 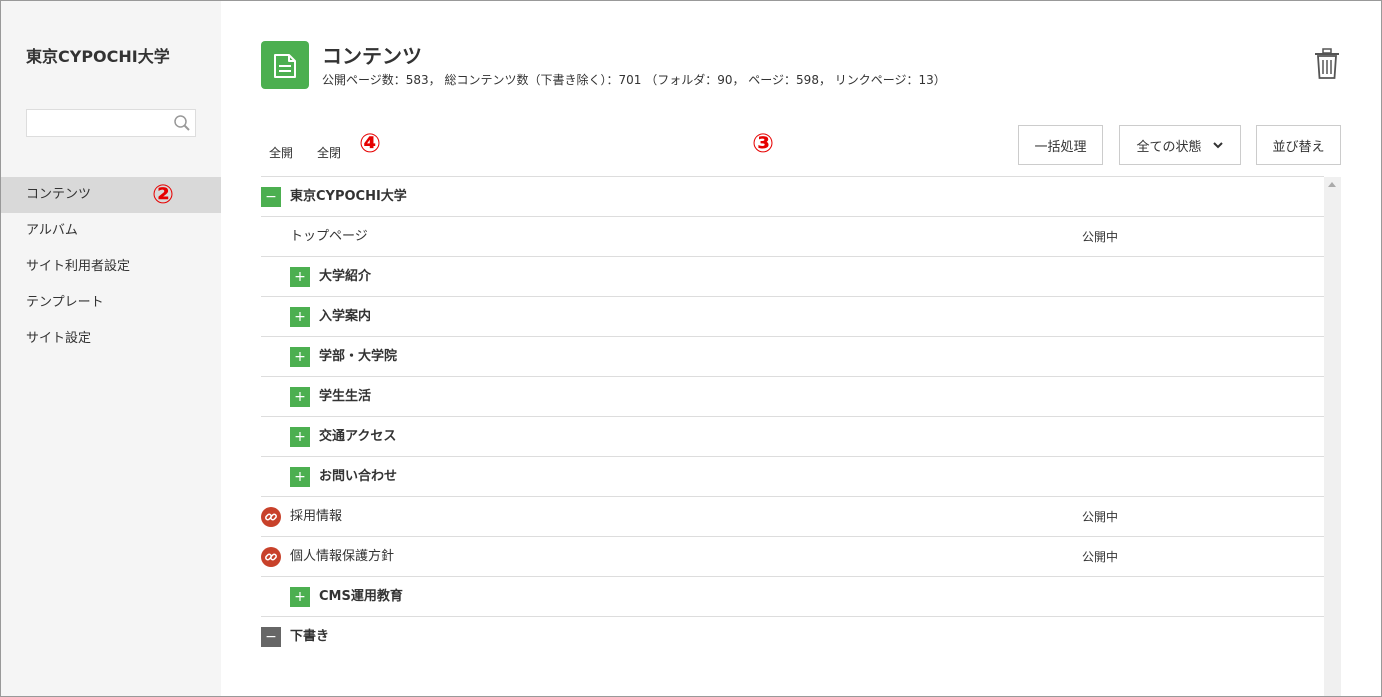 I want to click on tree-row-link: 個人情報保護方針 公開中, so click(x=792, y=557).